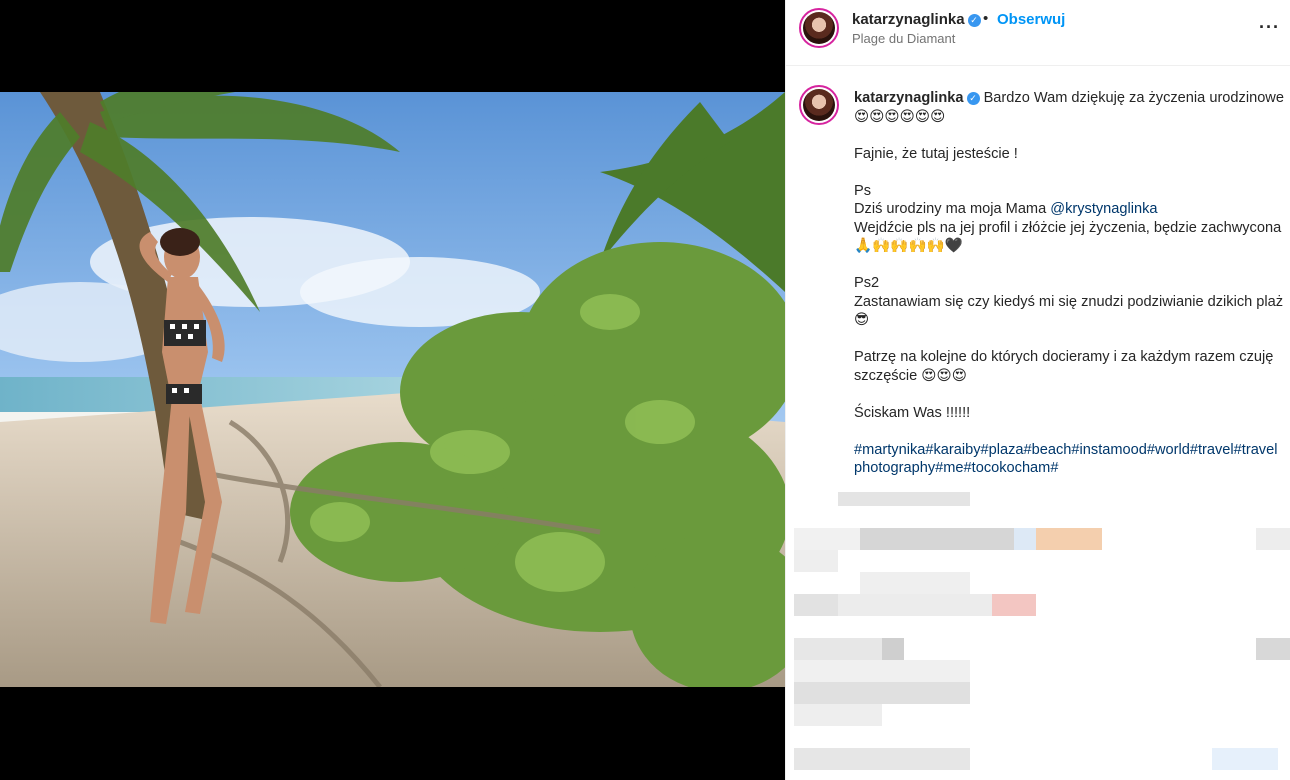  What do you see at coordinates (863, 190) in the screenshot?
I see `caption-line: Ps` at bounding box center [863, 190].